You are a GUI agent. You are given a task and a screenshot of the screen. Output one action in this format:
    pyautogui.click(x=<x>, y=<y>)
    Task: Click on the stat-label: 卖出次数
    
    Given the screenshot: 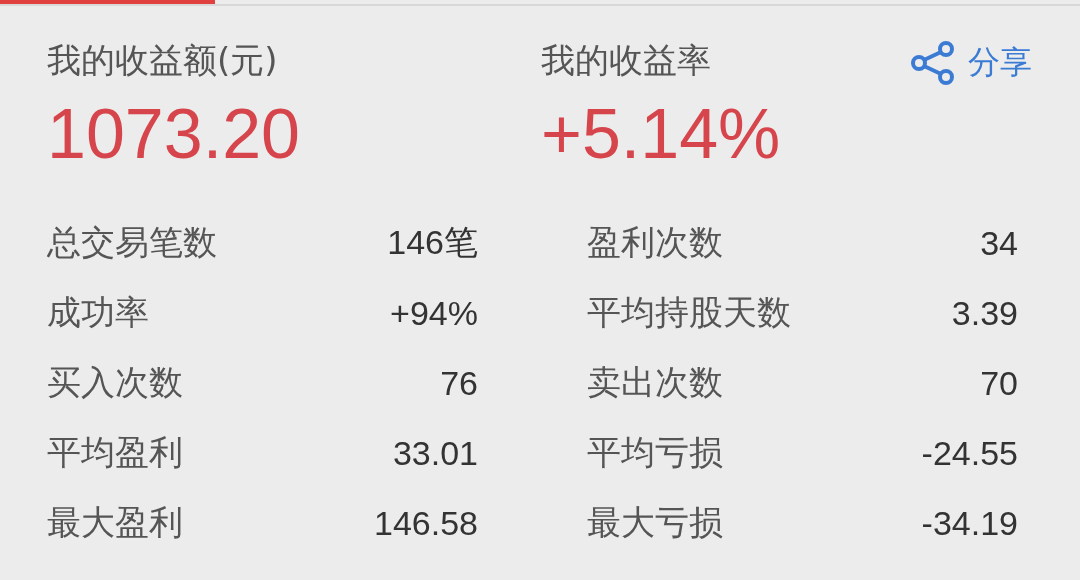 What is the action you would take?
    pyautogui.click(x=655, y=382)
    